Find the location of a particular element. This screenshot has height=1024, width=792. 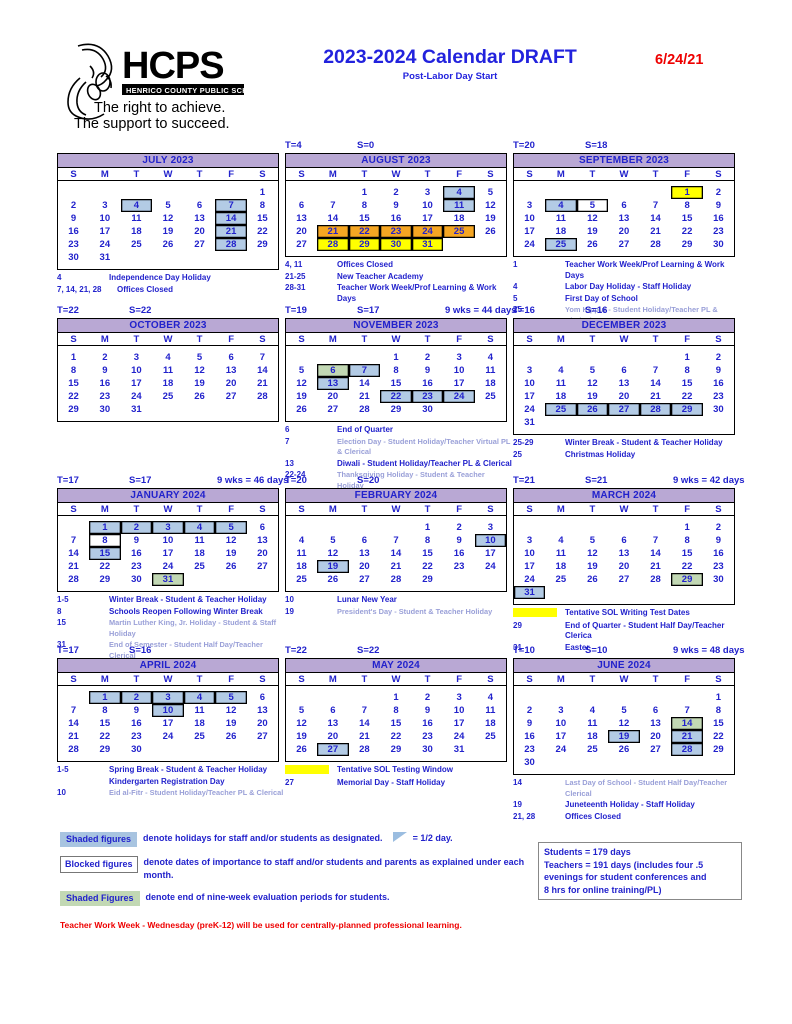

day-cell-highlighted: 4 is located at coordinates (459, 192).